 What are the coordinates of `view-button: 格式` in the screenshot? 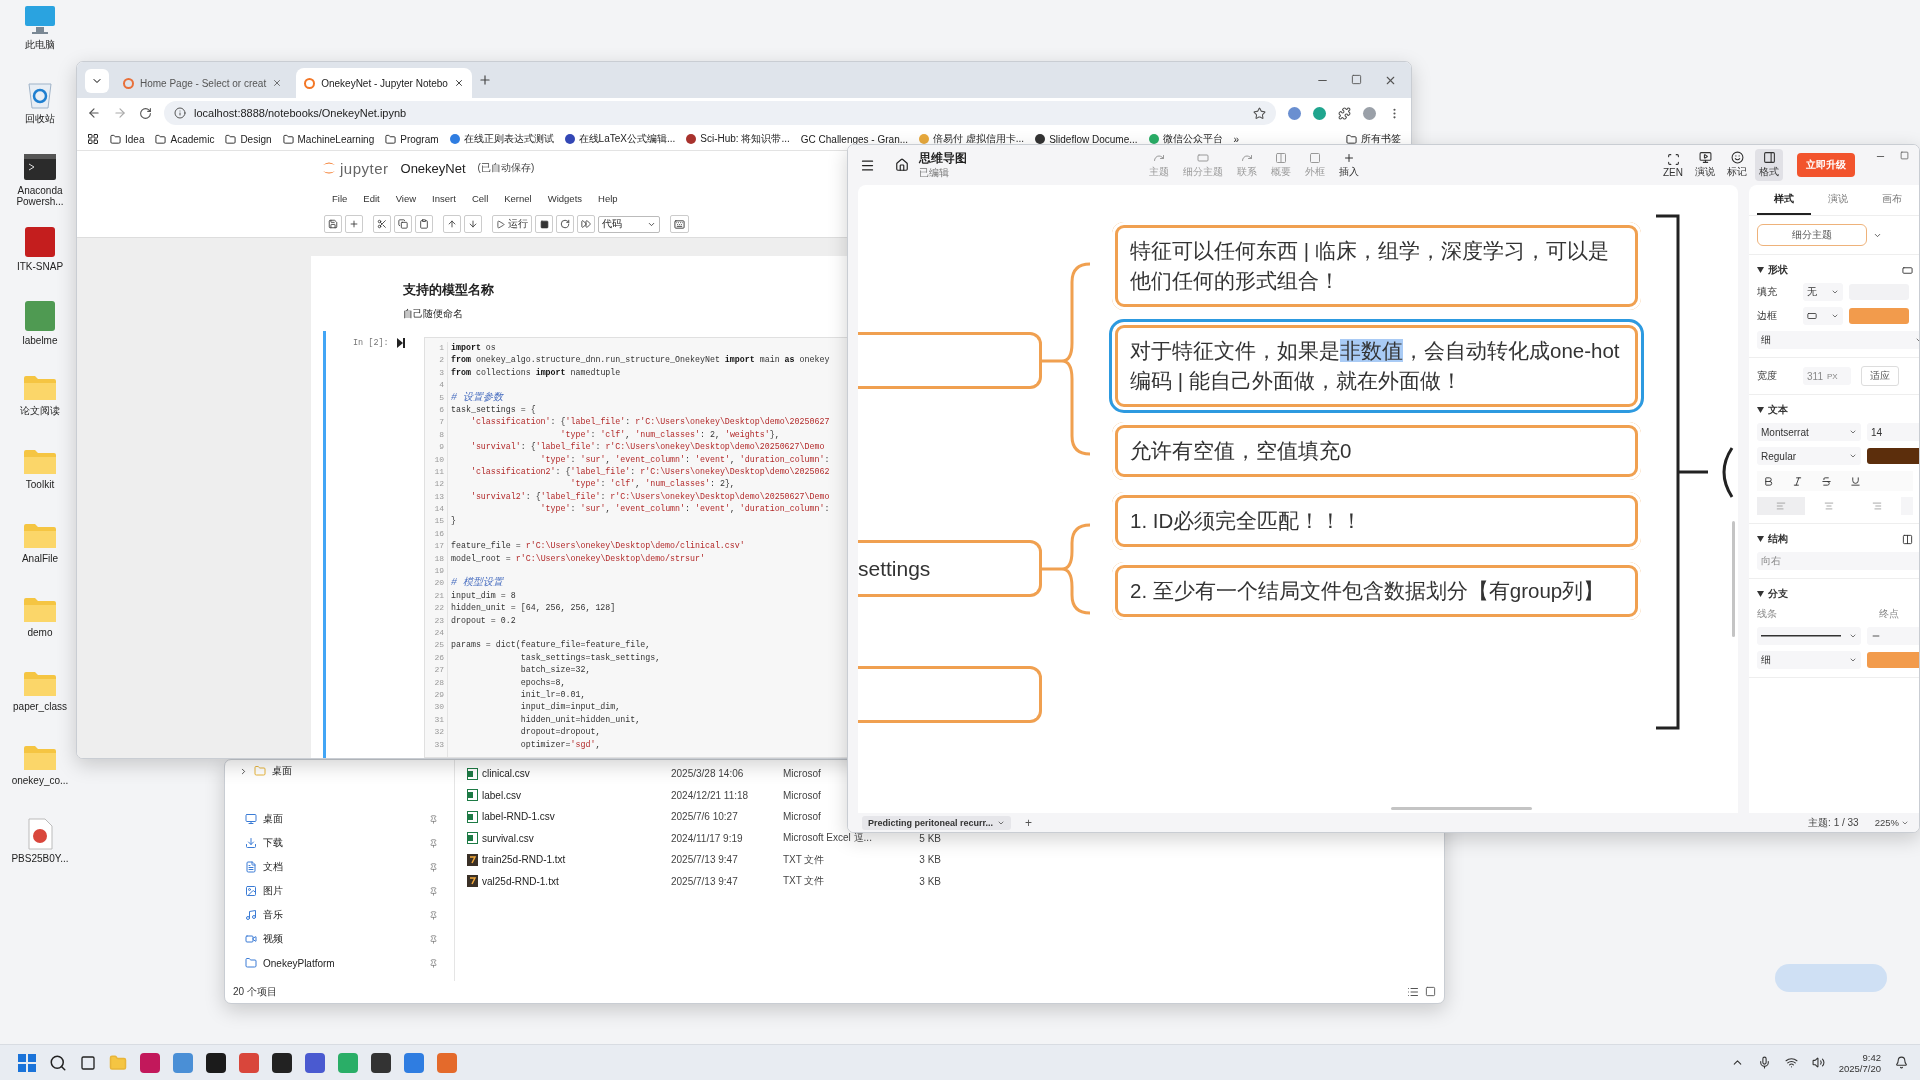 It's located at (1769, 165).